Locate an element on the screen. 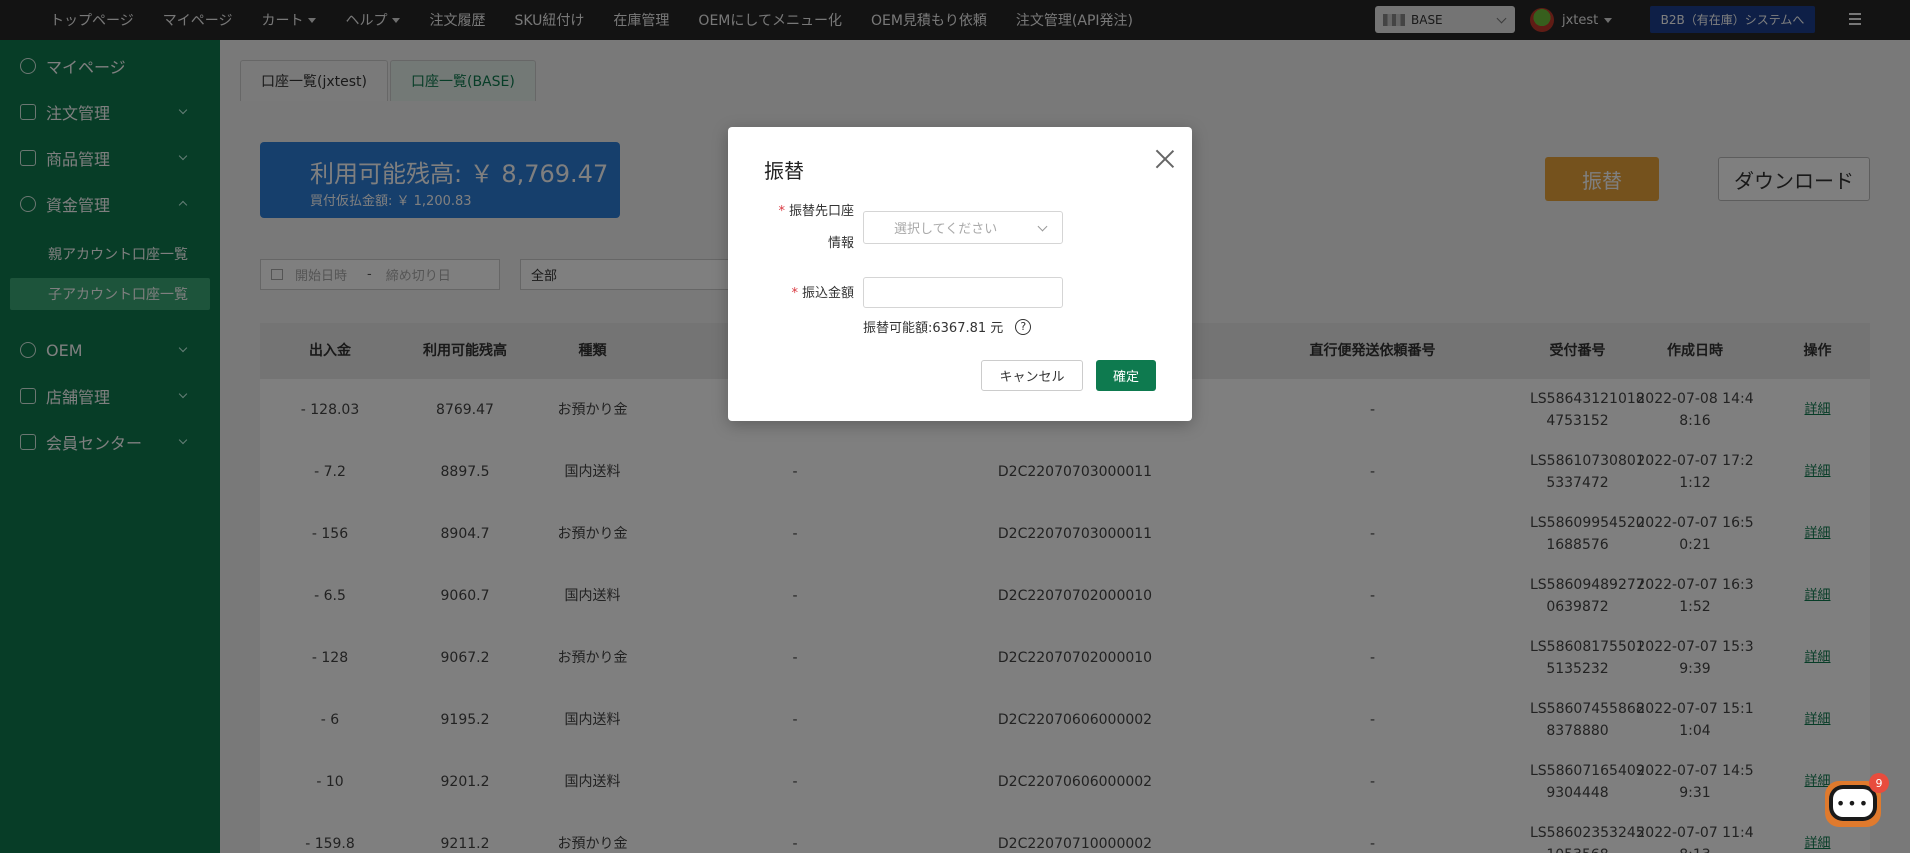 This screenshot has width=1910, height=853. chat-dots: ••• is located at coordinates (1853, 803).